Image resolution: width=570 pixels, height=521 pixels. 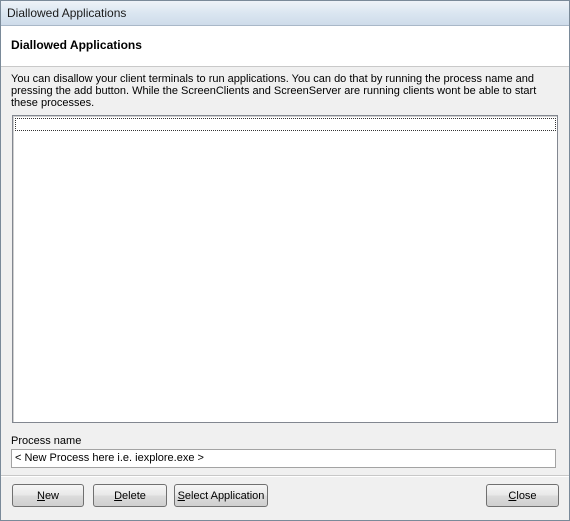 I want to click on new-button-accel: N, so click(x=40, y=495).